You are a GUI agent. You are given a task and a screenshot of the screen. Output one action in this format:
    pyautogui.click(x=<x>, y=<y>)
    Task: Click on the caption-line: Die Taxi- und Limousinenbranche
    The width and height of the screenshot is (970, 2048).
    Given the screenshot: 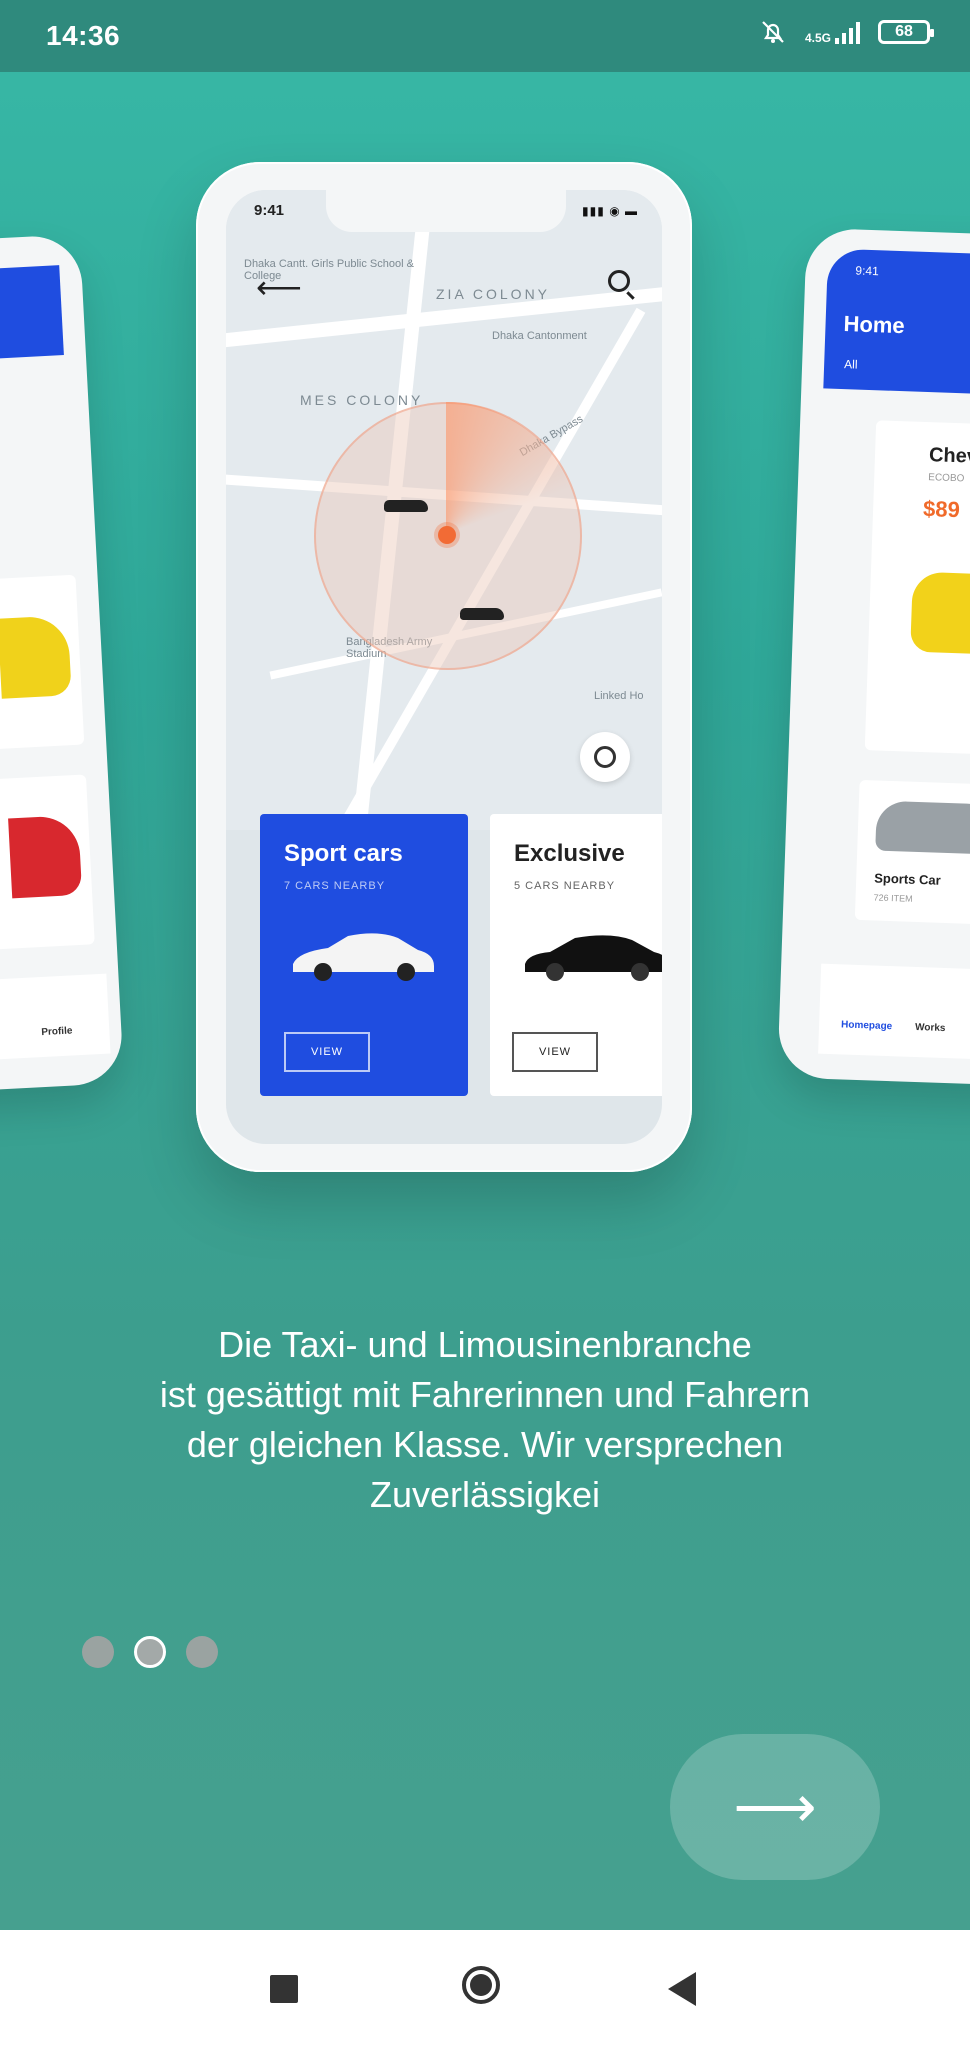 What is the action you would take?
    pyautogui.click(x=485, y=1344)
    